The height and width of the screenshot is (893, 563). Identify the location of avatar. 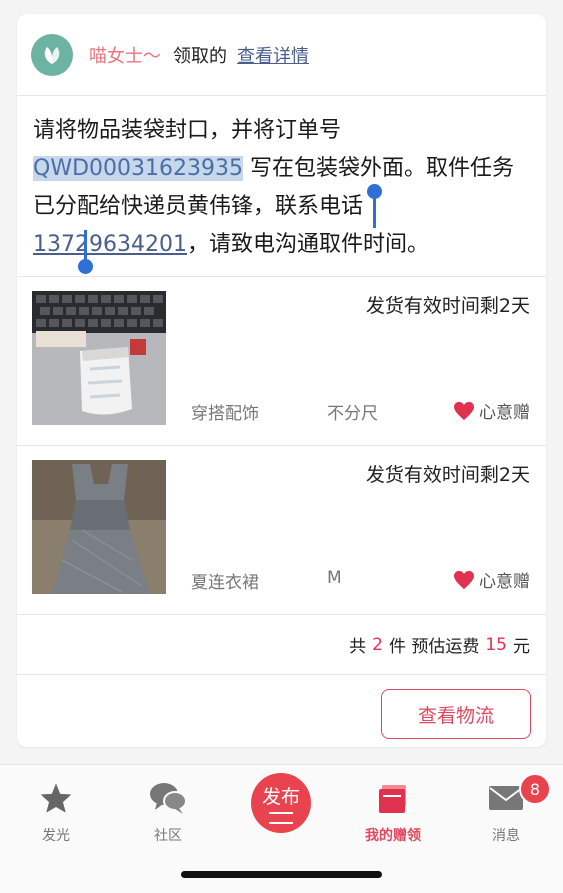
(52, 54).